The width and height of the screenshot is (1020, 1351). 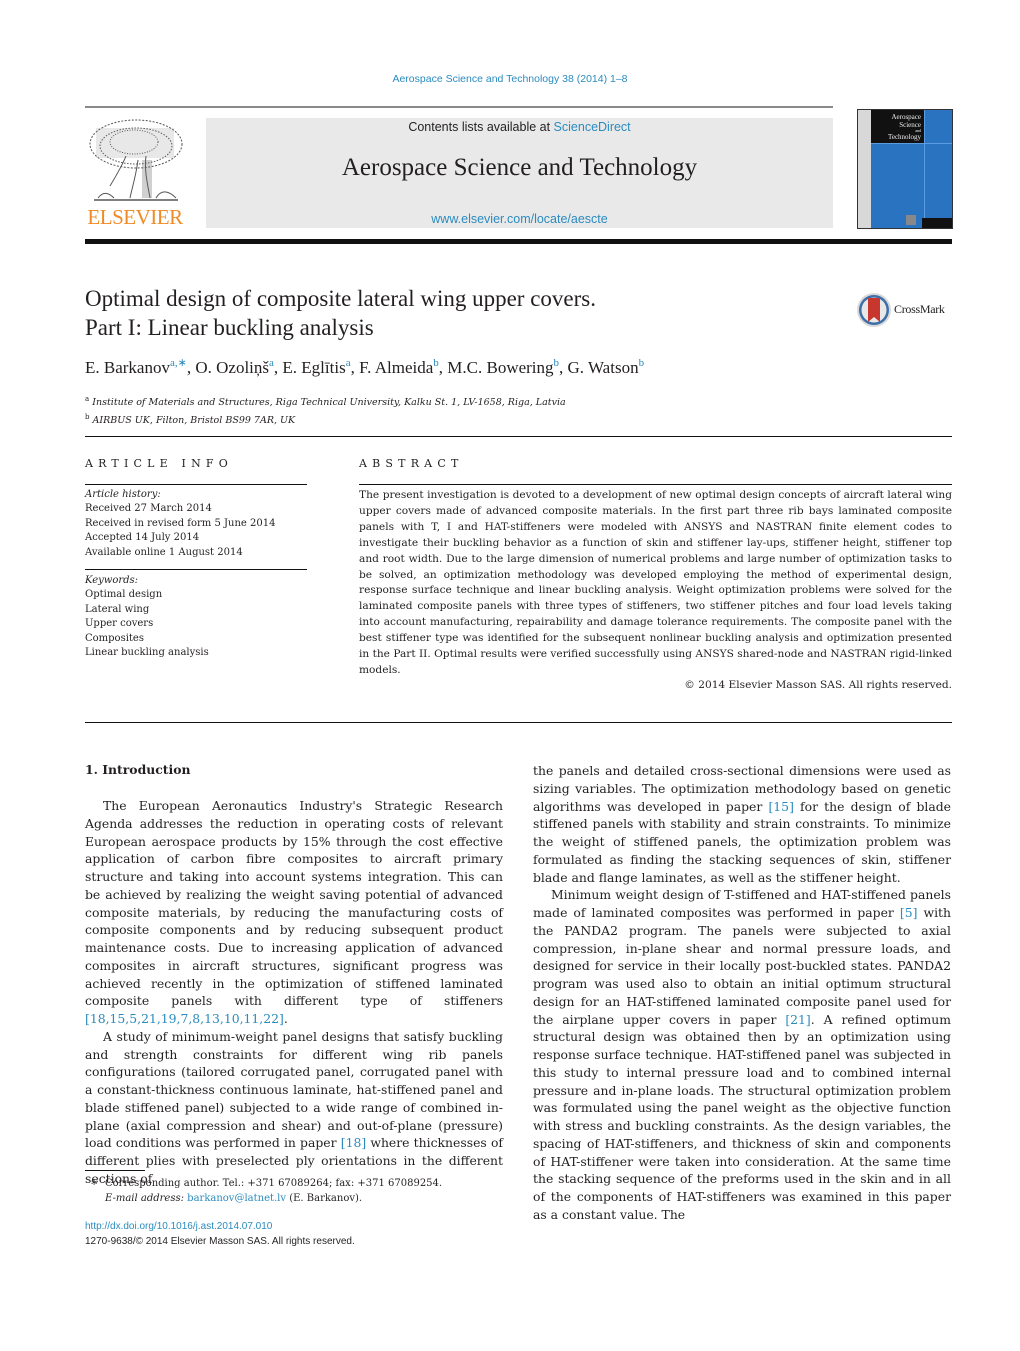 I want to click on footnote-symbol: ∗, so click(x=94, y=1182).